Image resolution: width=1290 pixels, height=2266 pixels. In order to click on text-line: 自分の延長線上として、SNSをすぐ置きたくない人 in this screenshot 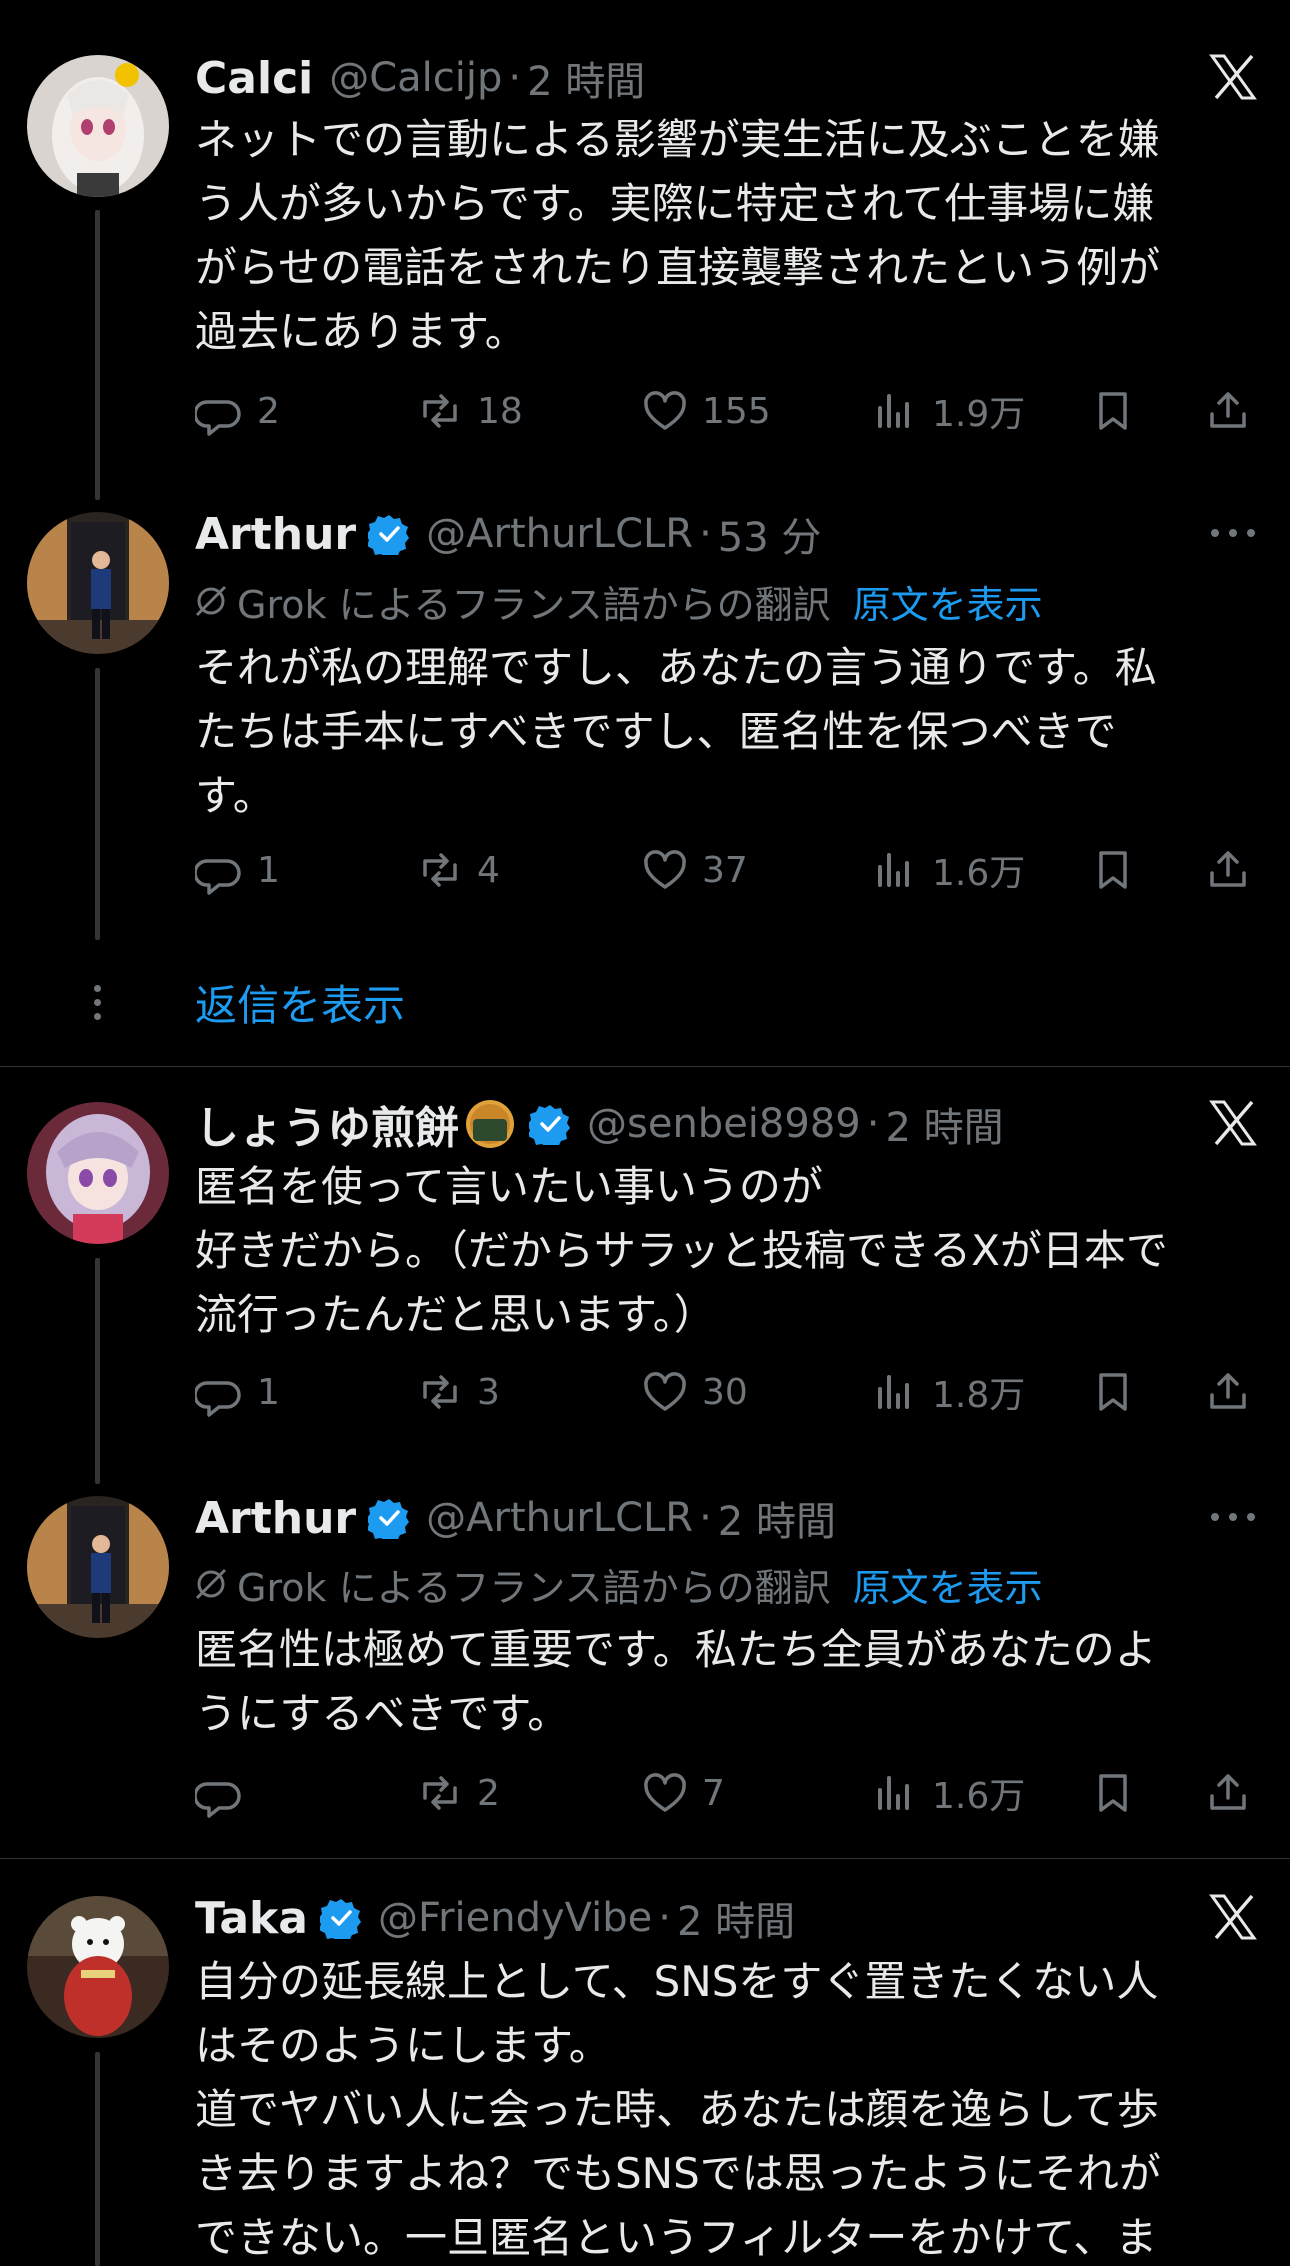, I will do `click(677, 1981)`.